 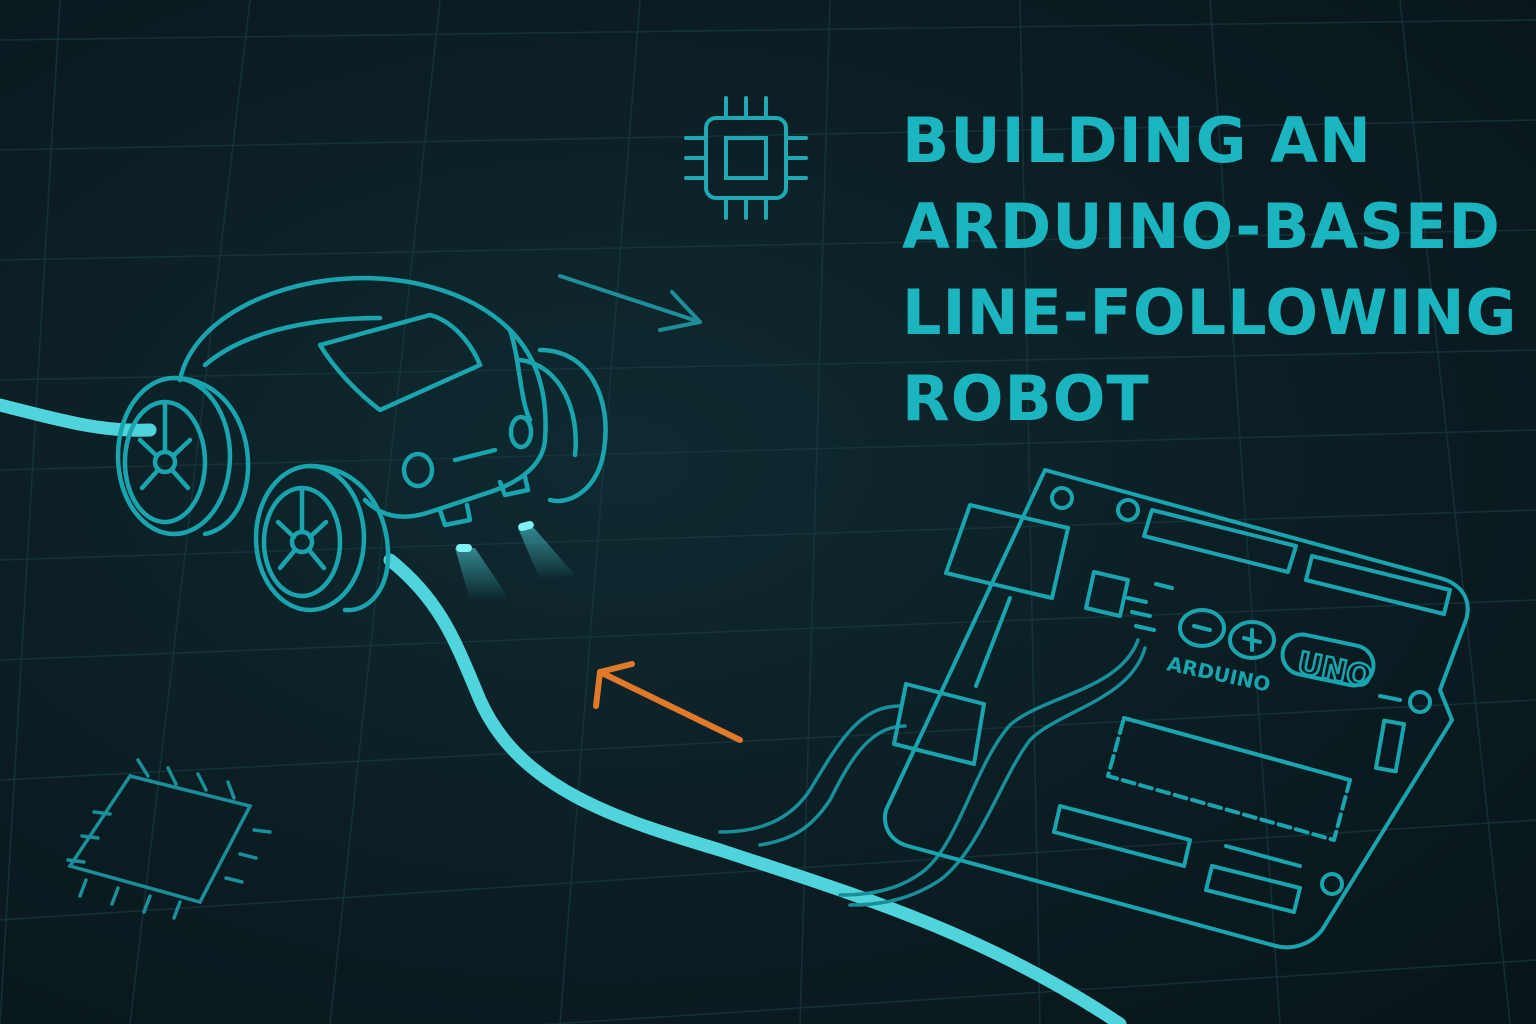 What do you see at coordinates (1026, 398) in the screenshot?
I see `title-line-4: ROBOT` at bounding box center [1026, 398].